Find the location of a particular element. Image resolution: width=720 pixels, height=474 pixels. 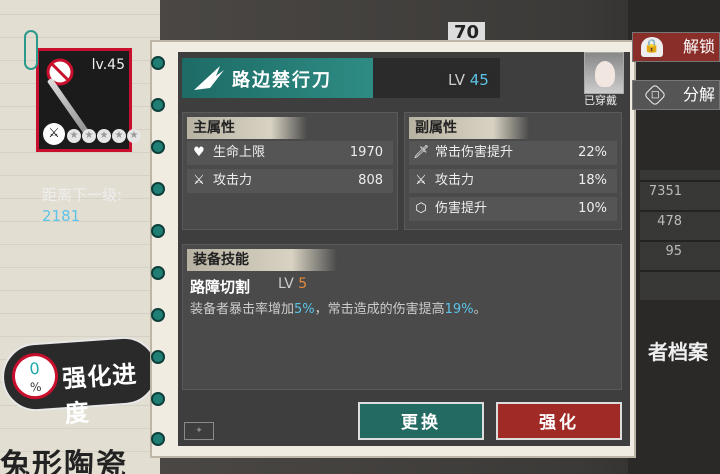

skill-desc-highlight: 5% is located at coordinates (304, 309).